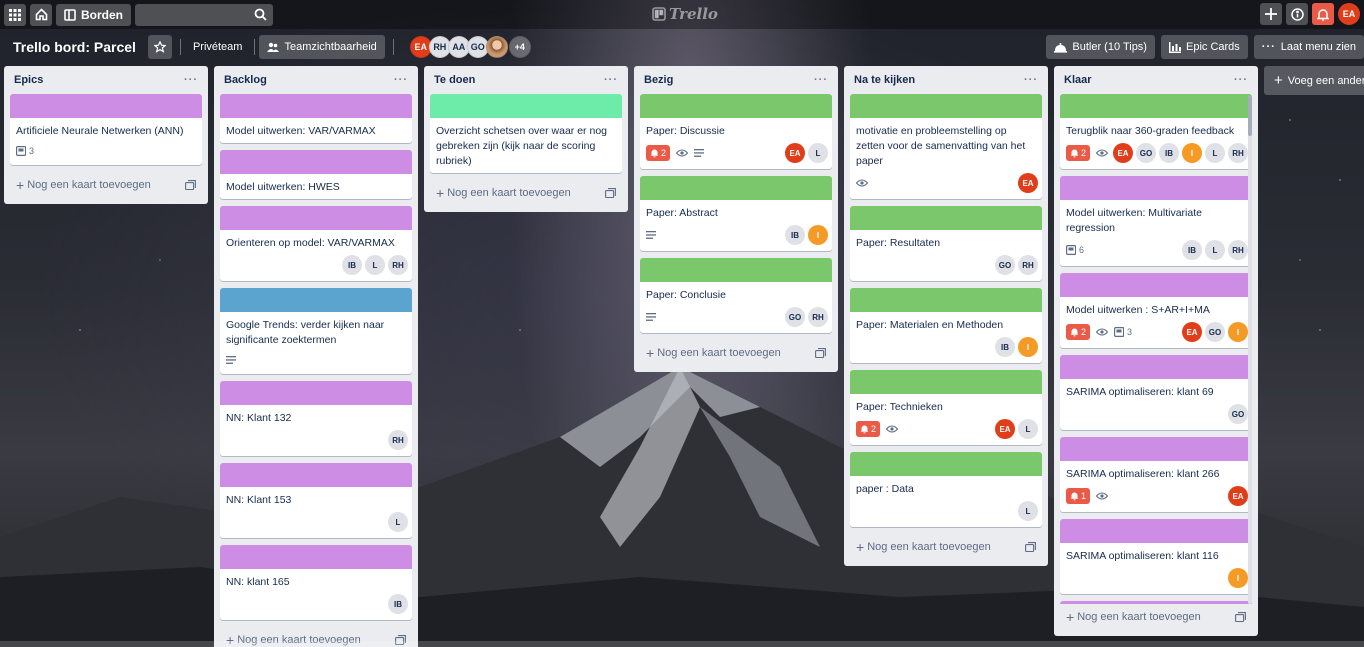 This screenshot has width=1364, height=647. What do you see at coordinates (884, 80) in the screenshot?
I see `list-title: Na te kijken` at bounding box center [884, 80].